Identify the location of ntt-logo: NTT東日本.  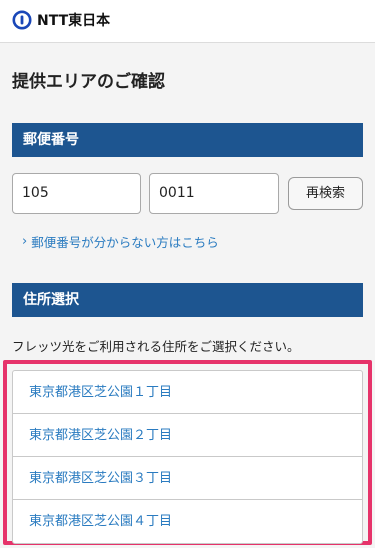
(61, 20).